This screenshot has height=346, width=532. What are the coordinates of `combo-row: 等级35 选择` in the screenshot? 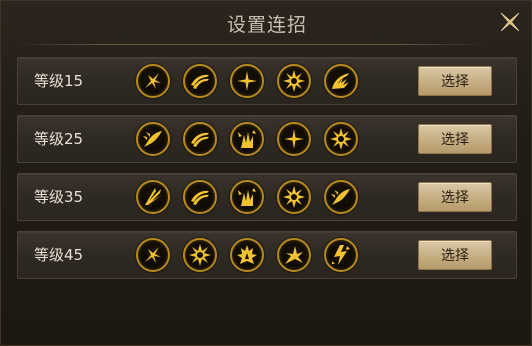 It's located at (267, 197).